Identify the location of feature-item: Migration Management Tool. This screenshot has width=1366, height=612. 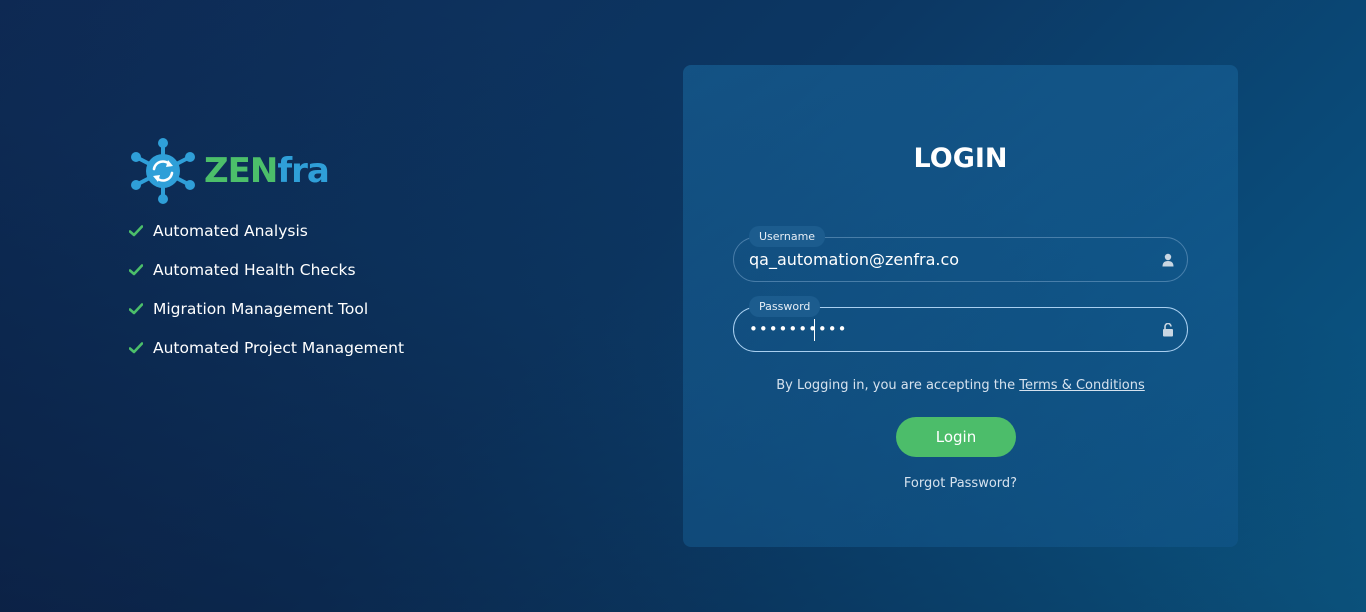
(266, 308).